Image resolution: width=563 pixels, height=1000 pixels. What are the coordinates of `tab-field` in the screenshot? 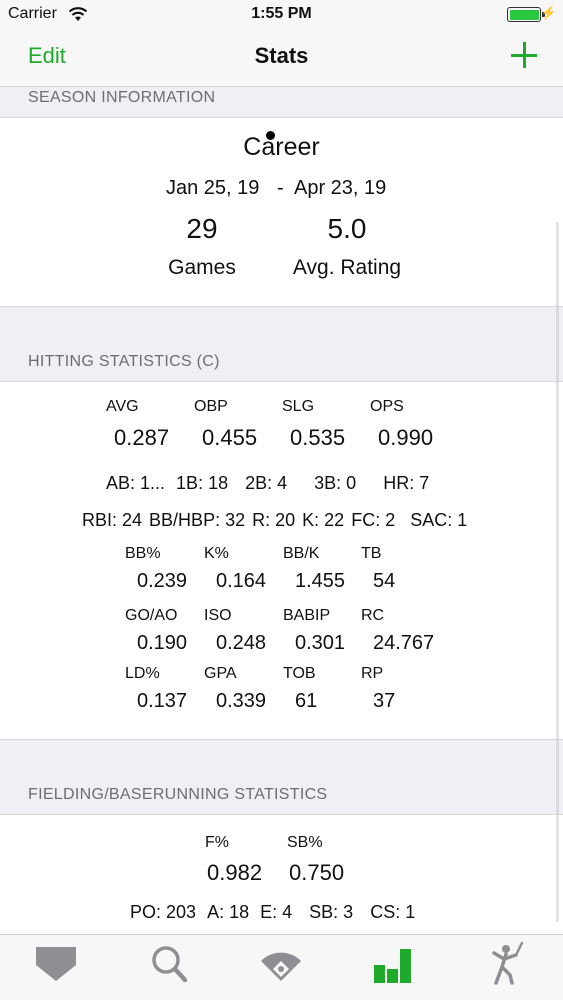 It's located at (281, 964).